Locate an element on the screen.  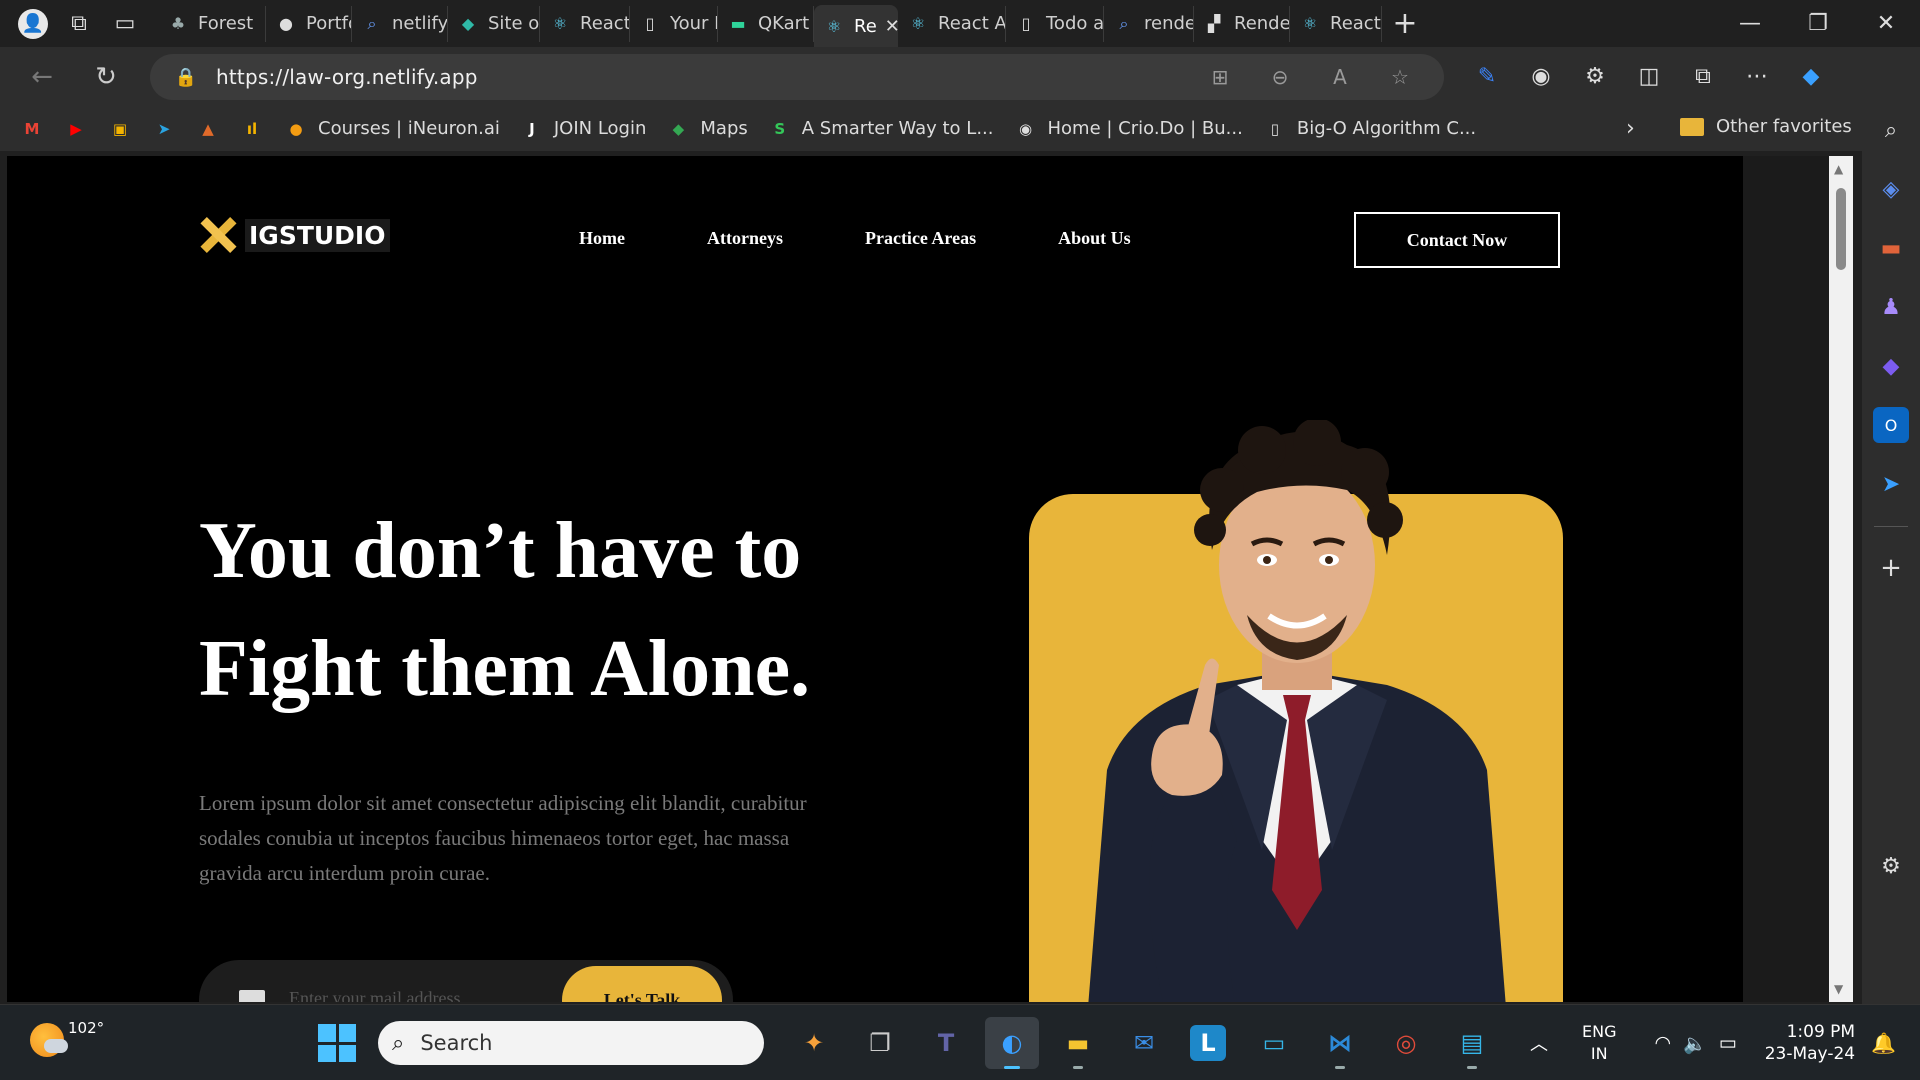
scrollbar-thumb is located at coordinates (1841, 229).